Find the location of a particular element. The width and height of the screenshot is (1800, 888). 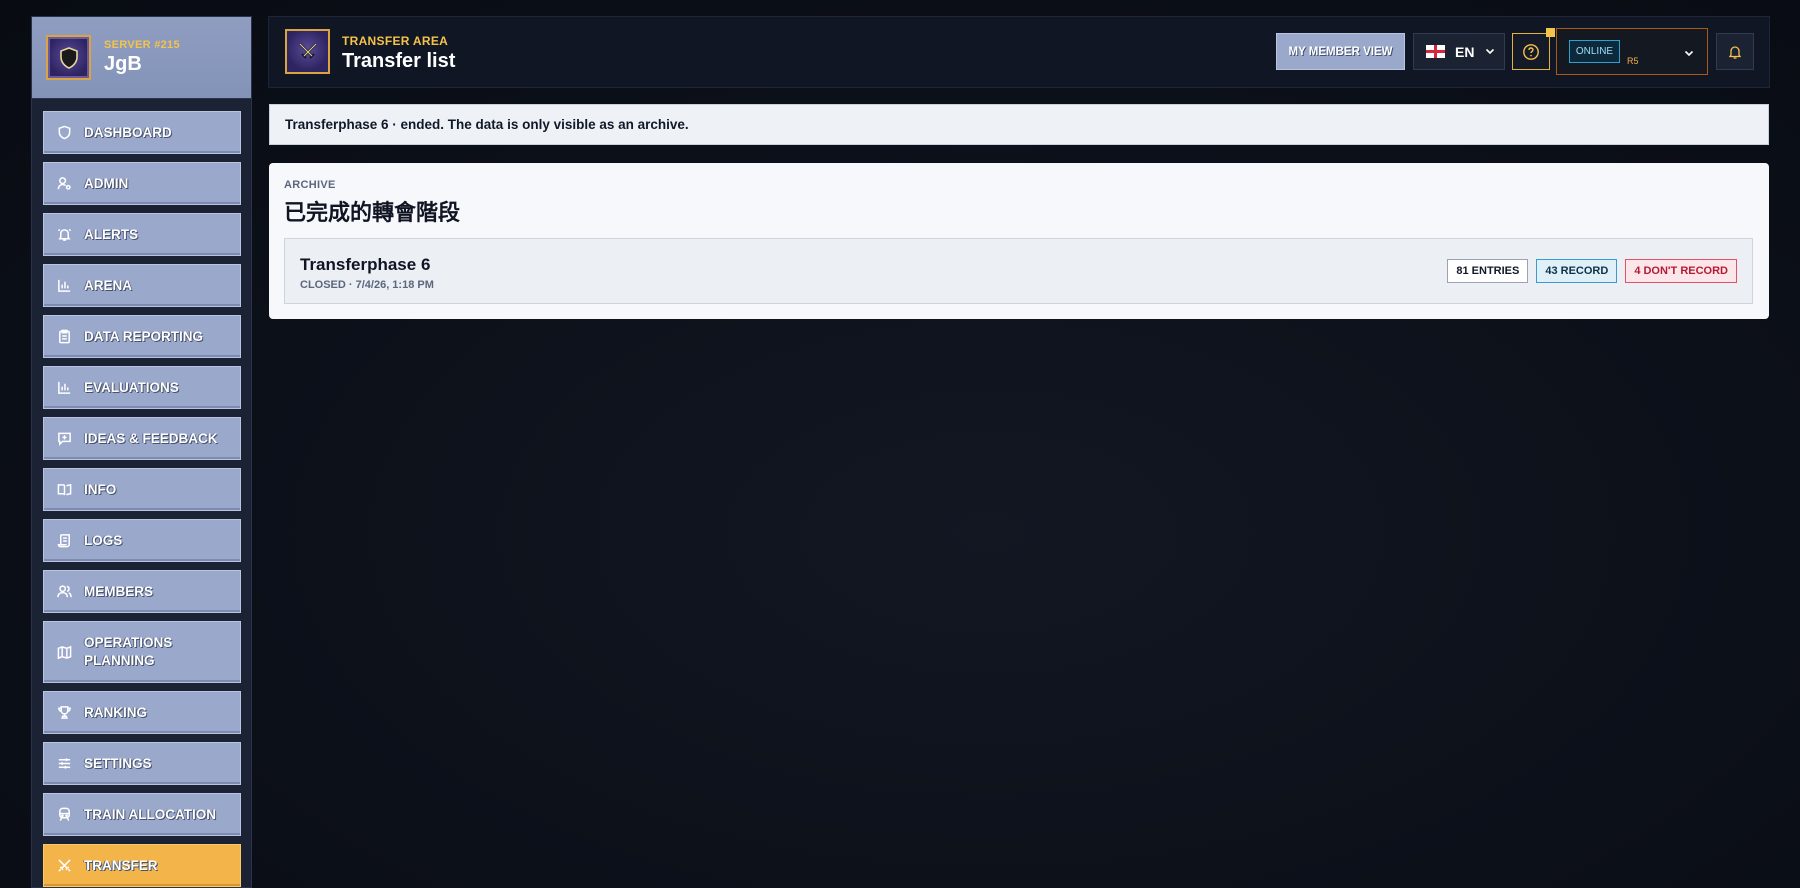

clipboard-icon is located at coordinates (64, 336).